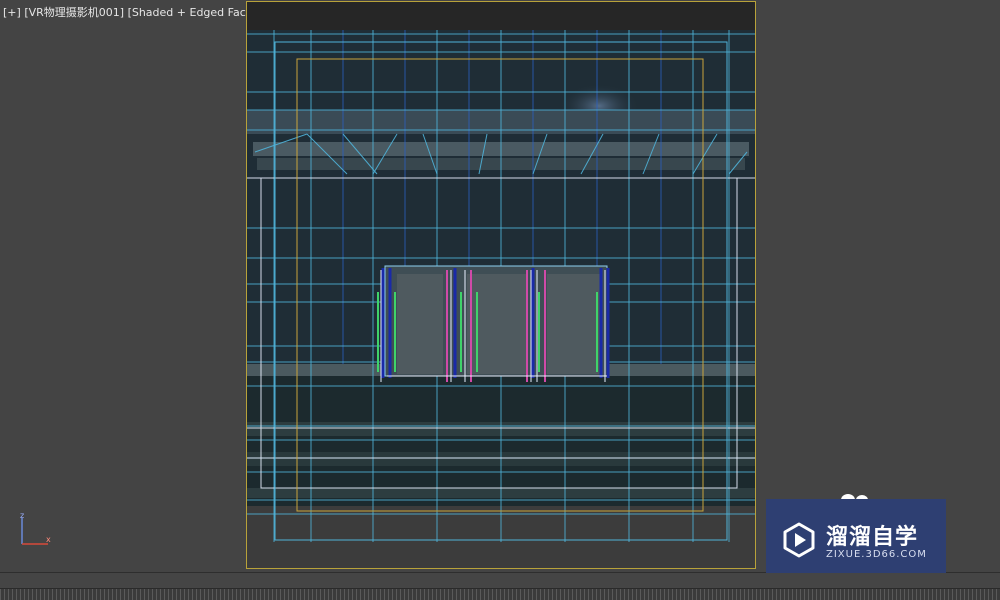  I want to click on play-icon, so click(799, 540).